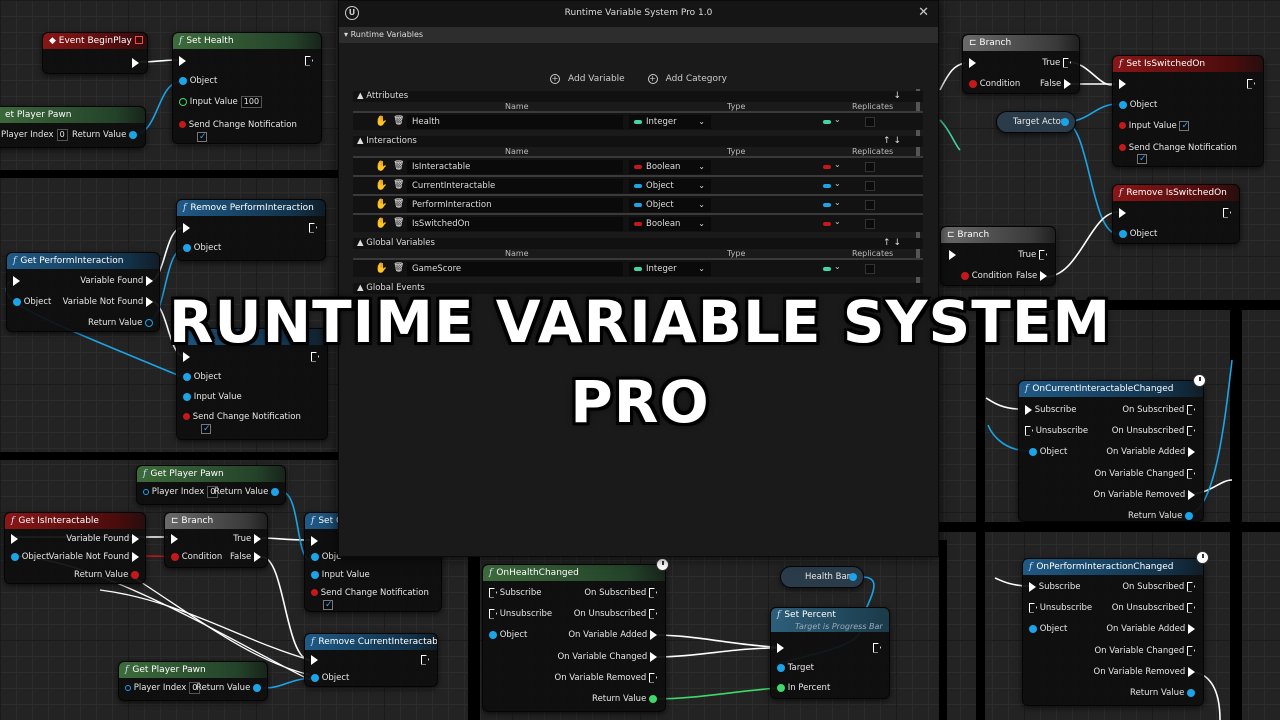 Image resolution: width=1280 pixels, height=720 pixels. Describe the element at coordinates (781, 667) in the screenshot. I see `target-pin` at that location.